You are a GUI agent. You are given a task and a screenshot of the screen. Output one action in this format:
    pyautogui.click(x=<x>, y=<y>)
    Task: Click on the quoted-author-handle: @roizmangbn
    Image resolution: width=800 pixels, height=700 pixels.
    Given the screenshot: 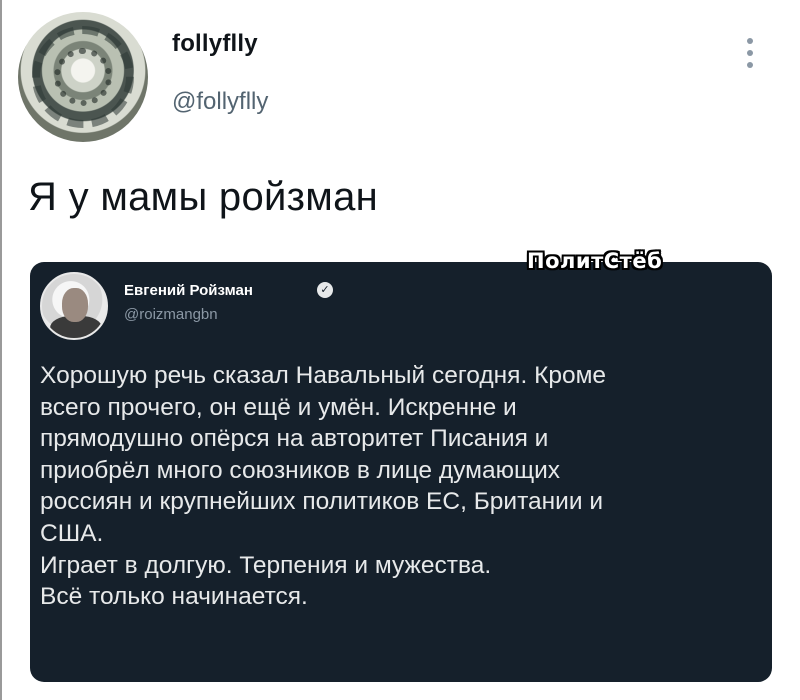 What is the action you would take?
    pyautogui.click(x=171, y=314)
    